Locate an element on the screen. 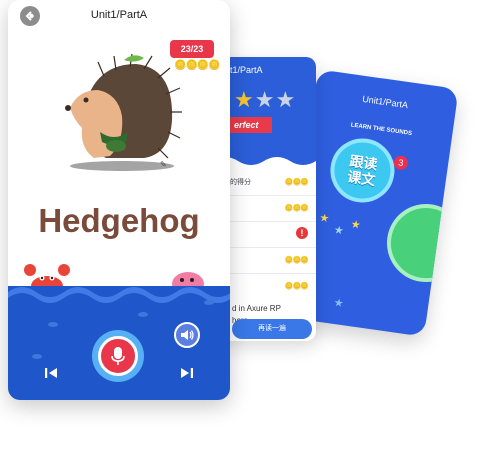 The width and height of the screenshot is (488, 465). back-card-title: Unit1/PartA is located at coordinates (385, 102).